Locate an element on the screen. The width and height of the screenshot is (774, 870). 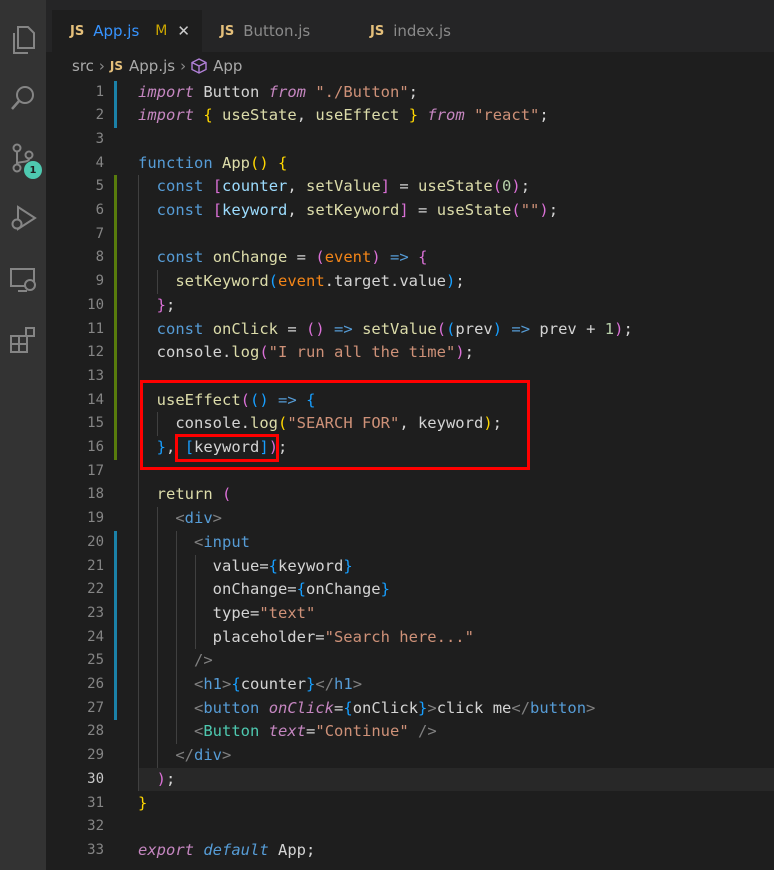
line-number: 10 is located at coordinates (95, 304).